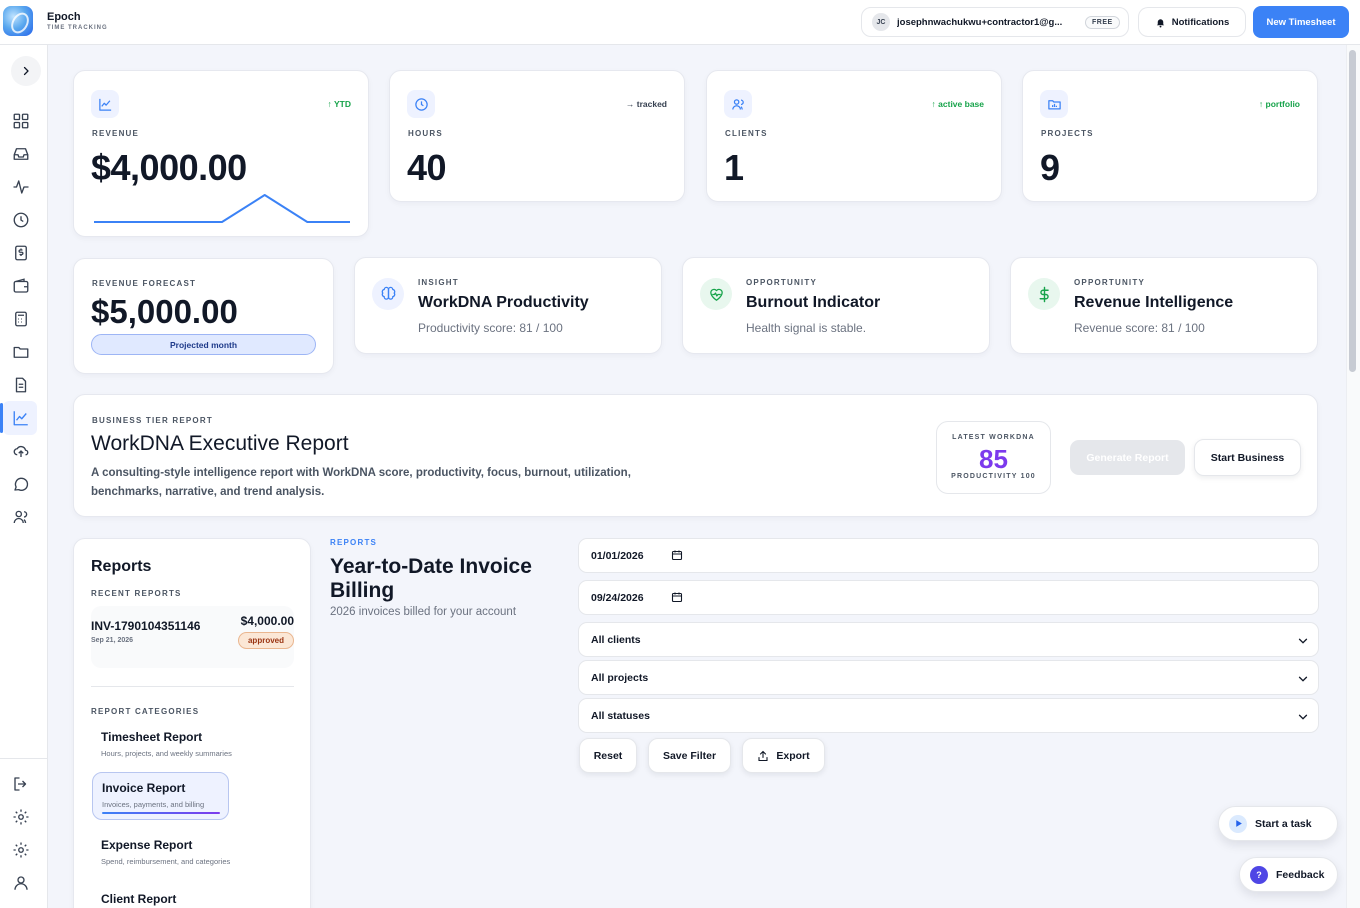  What do you see at coordinates (948, 555) in the screenshot?
I see `start-date-input: 01/01/2026` at bounding box center [948, 555].